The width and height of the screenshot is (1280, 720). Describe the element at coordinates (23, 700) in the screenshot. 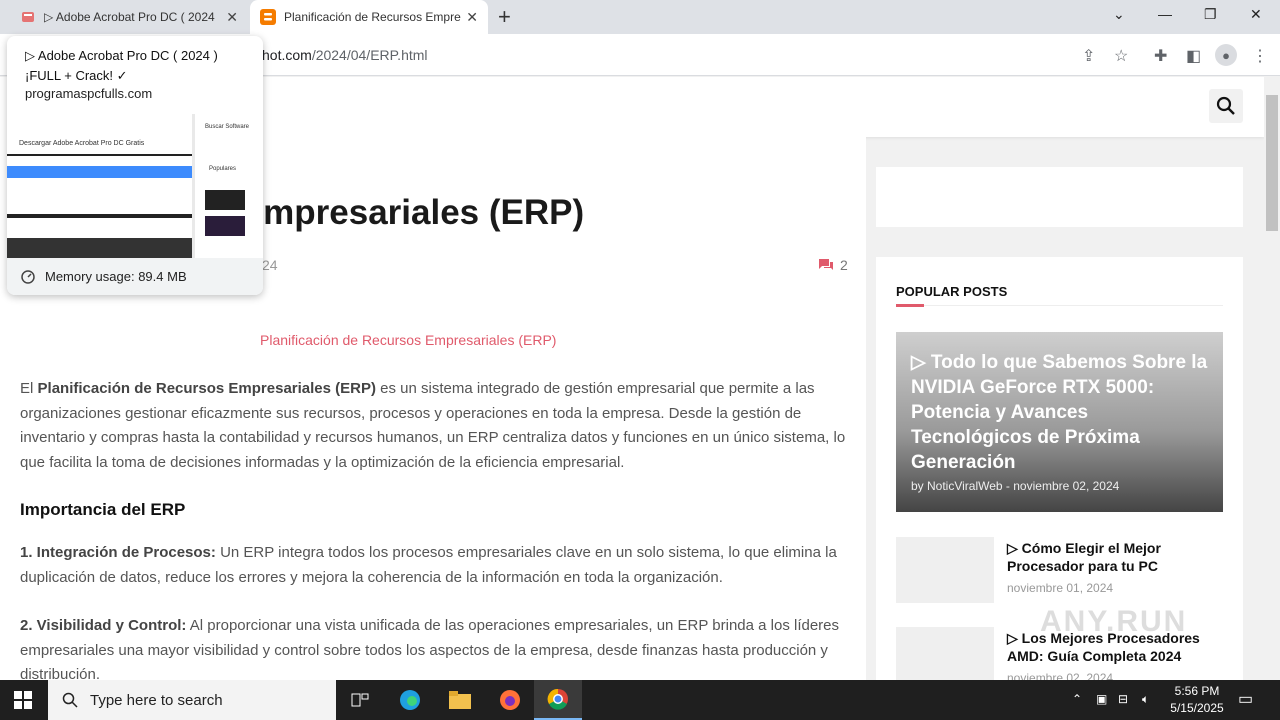

I see `windows-start-icon` at that location.